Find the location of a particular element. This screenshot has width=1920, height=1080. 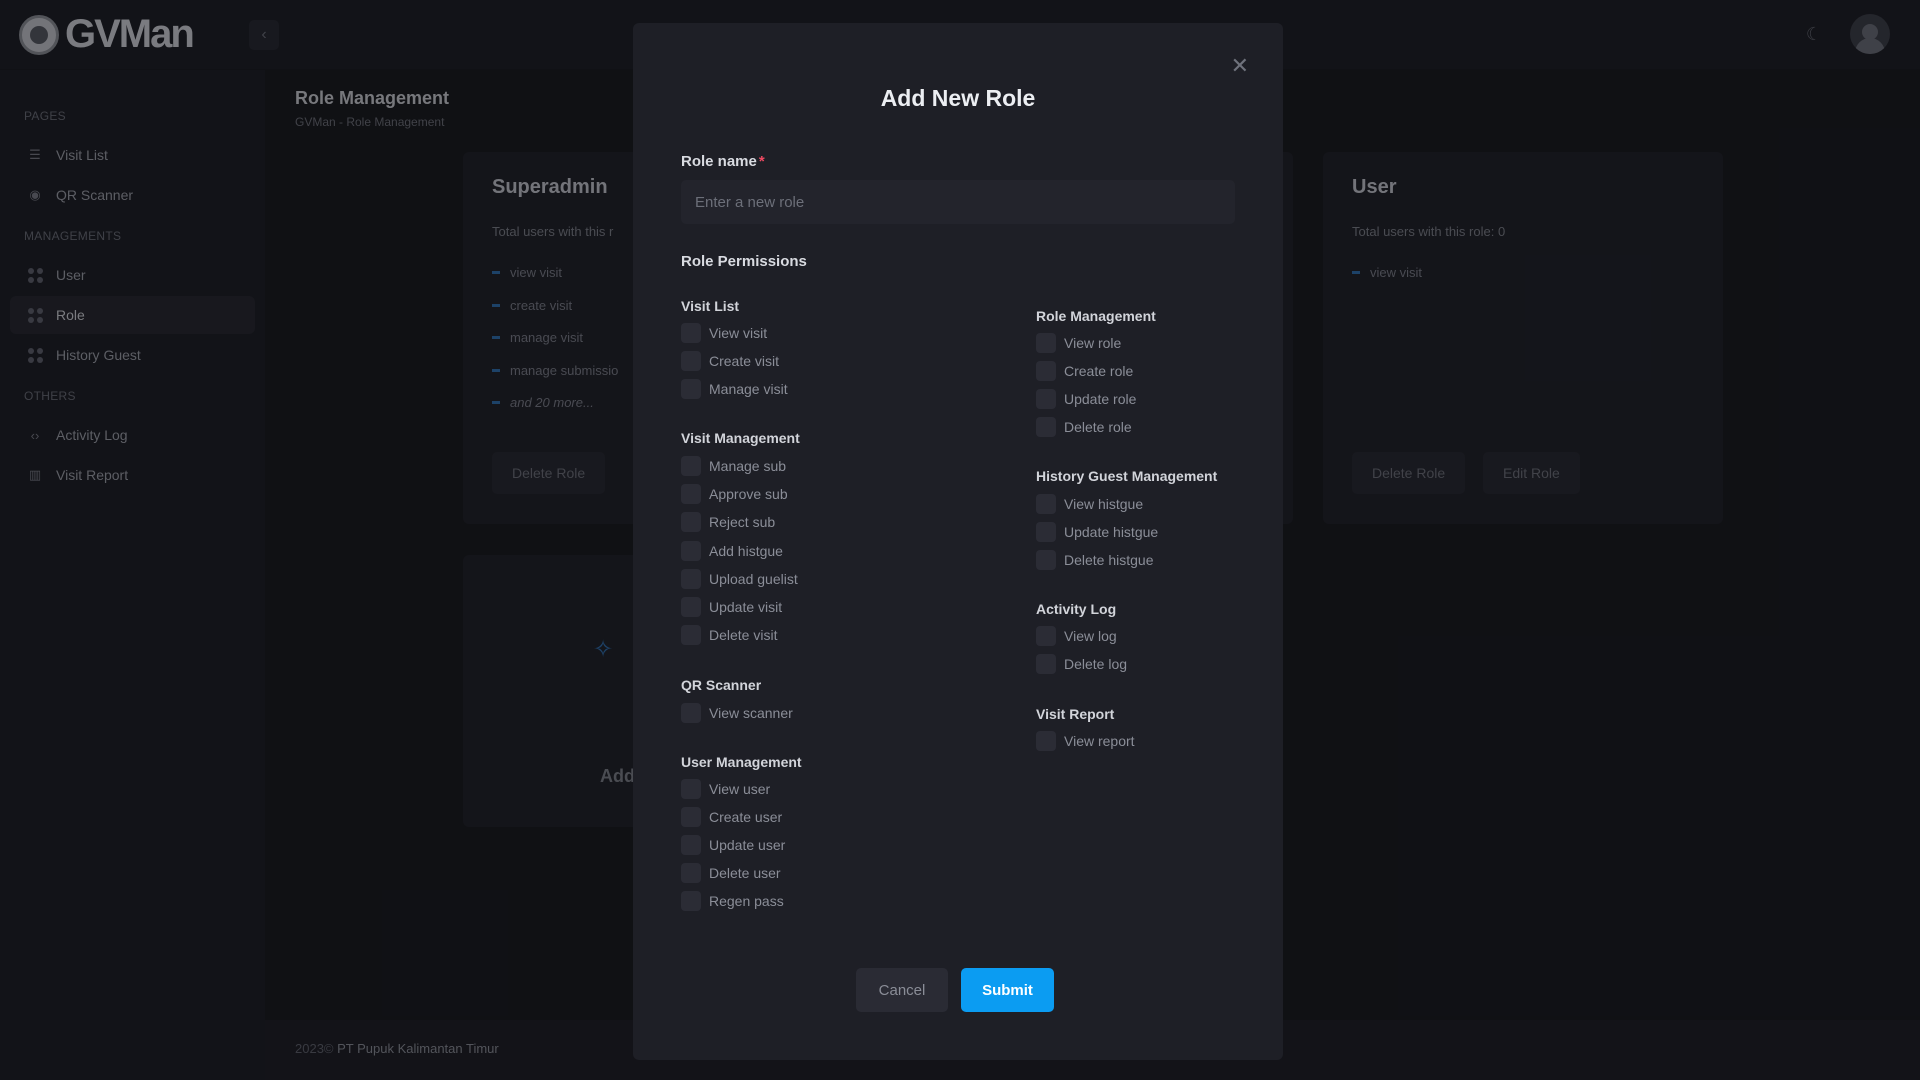

permission-checkbox: View histgue is located at coordinates (1089, 504).